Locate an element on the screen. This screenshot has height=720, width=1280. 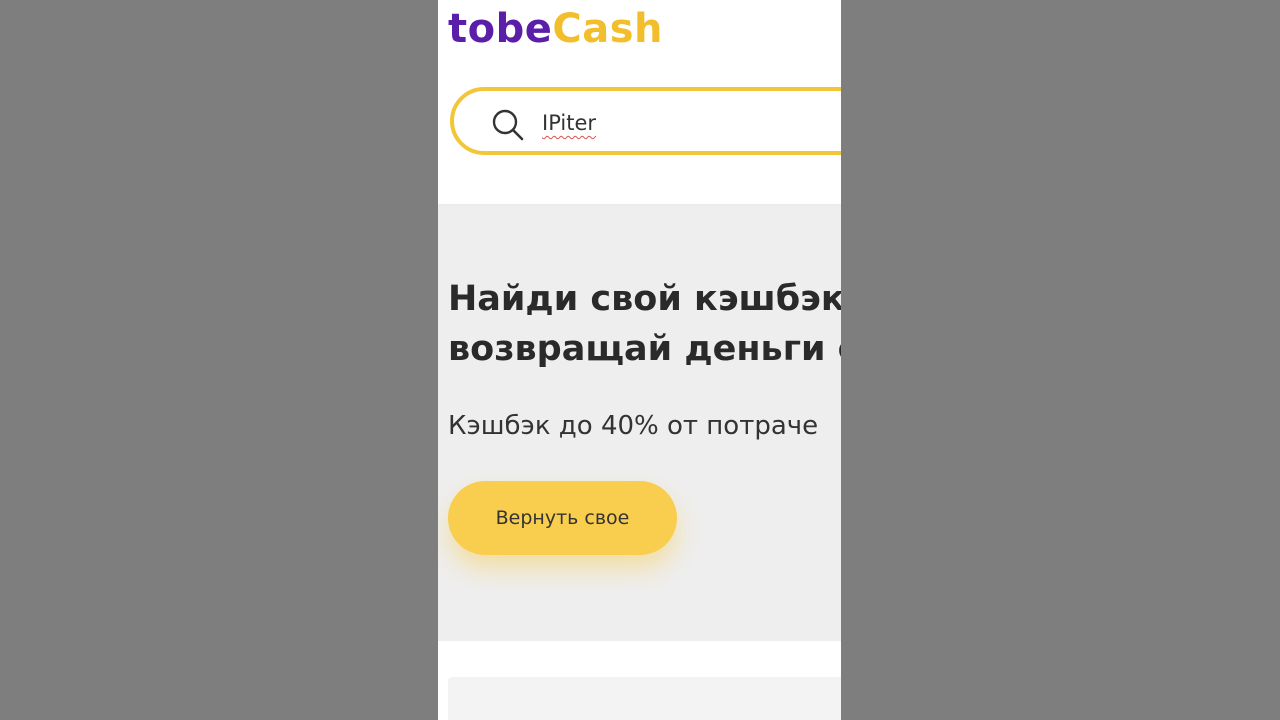
search-input is located at coordinates (691, 123).